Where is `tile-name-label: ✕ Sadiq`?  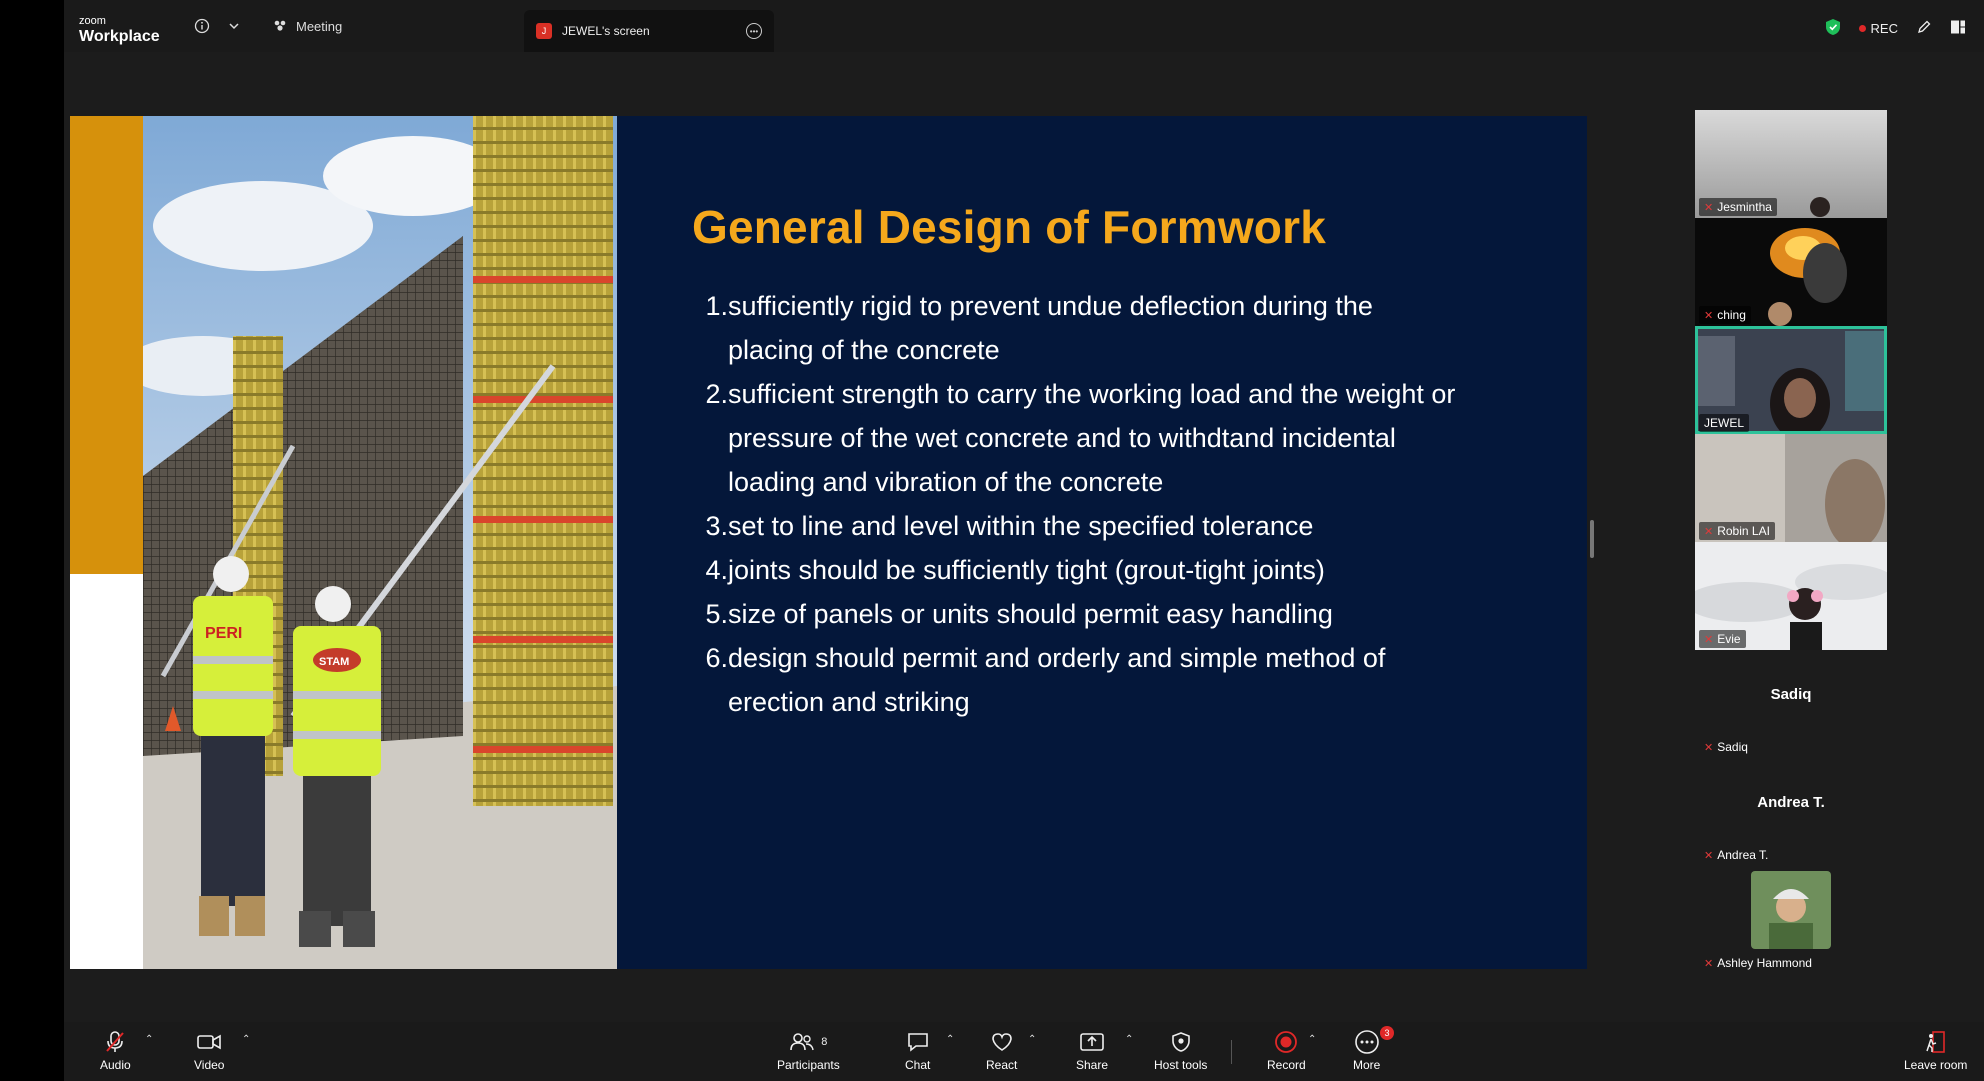 tile-name-label: ✕ Sadiq is located at coordinates (1726, 747).